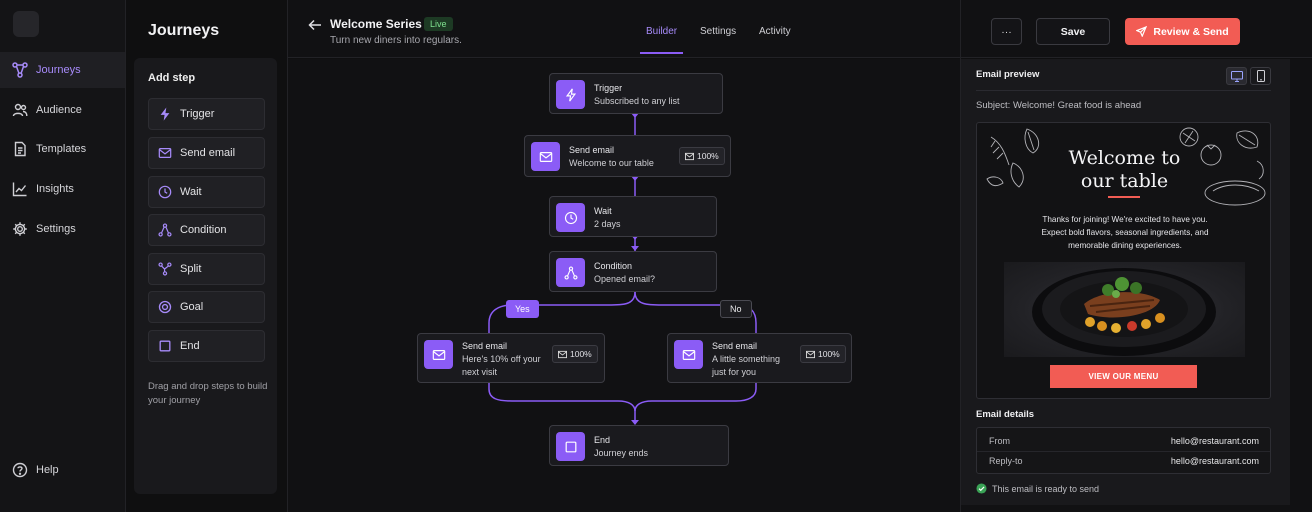 The width and height of the screenshot is (1312, 512). What do you see at coordinates (1125, 245) in the screenshot?
I see `body-line3: memorable dining experiences.` at bounding box center [1125, 245].